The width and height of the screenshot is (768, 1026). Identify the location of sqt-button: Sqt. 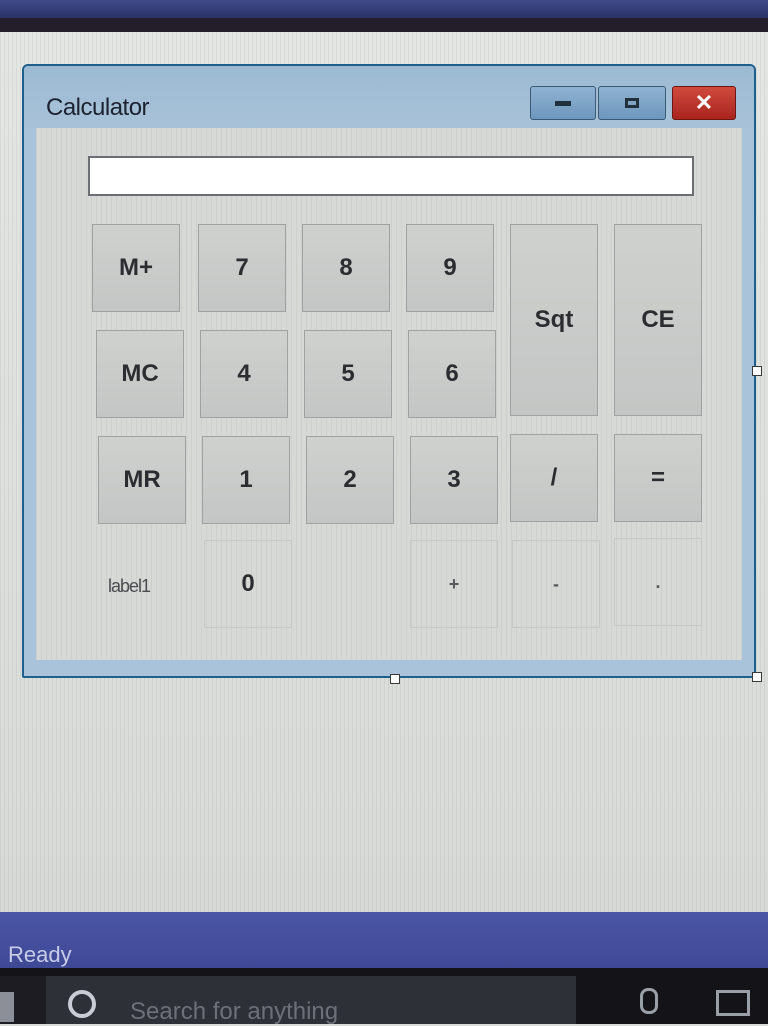
(554, 320).